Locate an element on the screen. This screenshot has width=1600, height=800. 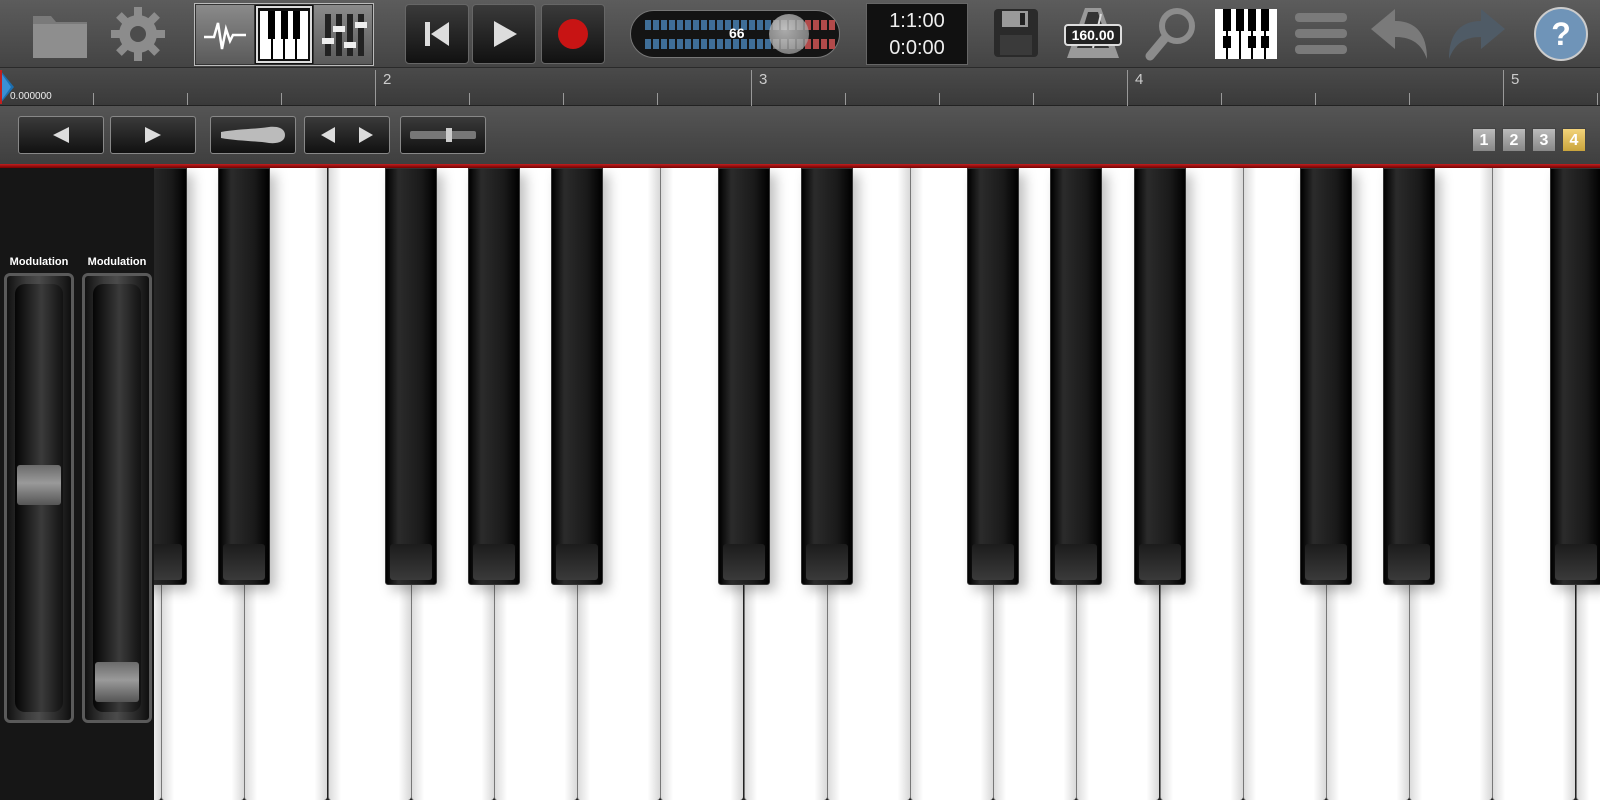
gear-icon is located at coordinates (138, 34).